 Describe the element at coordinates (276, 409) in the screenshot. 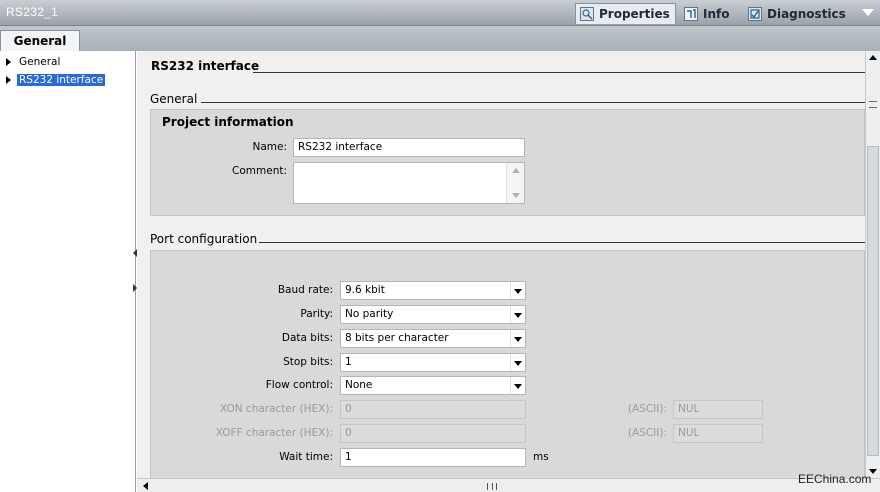

I see `xon-character-label: XON character (HEX):` at that location.